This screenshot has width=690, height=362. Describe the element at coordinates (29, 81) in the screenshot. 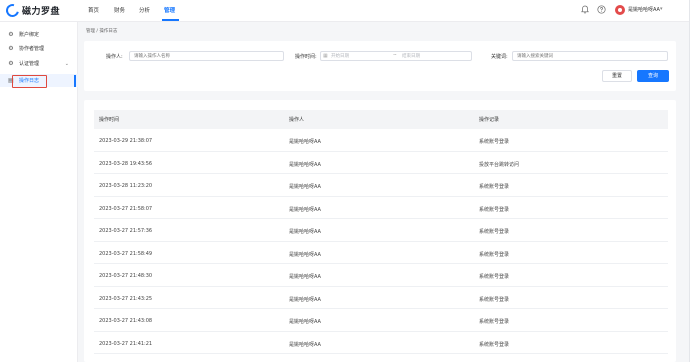

I see `highlight-box` at that location.